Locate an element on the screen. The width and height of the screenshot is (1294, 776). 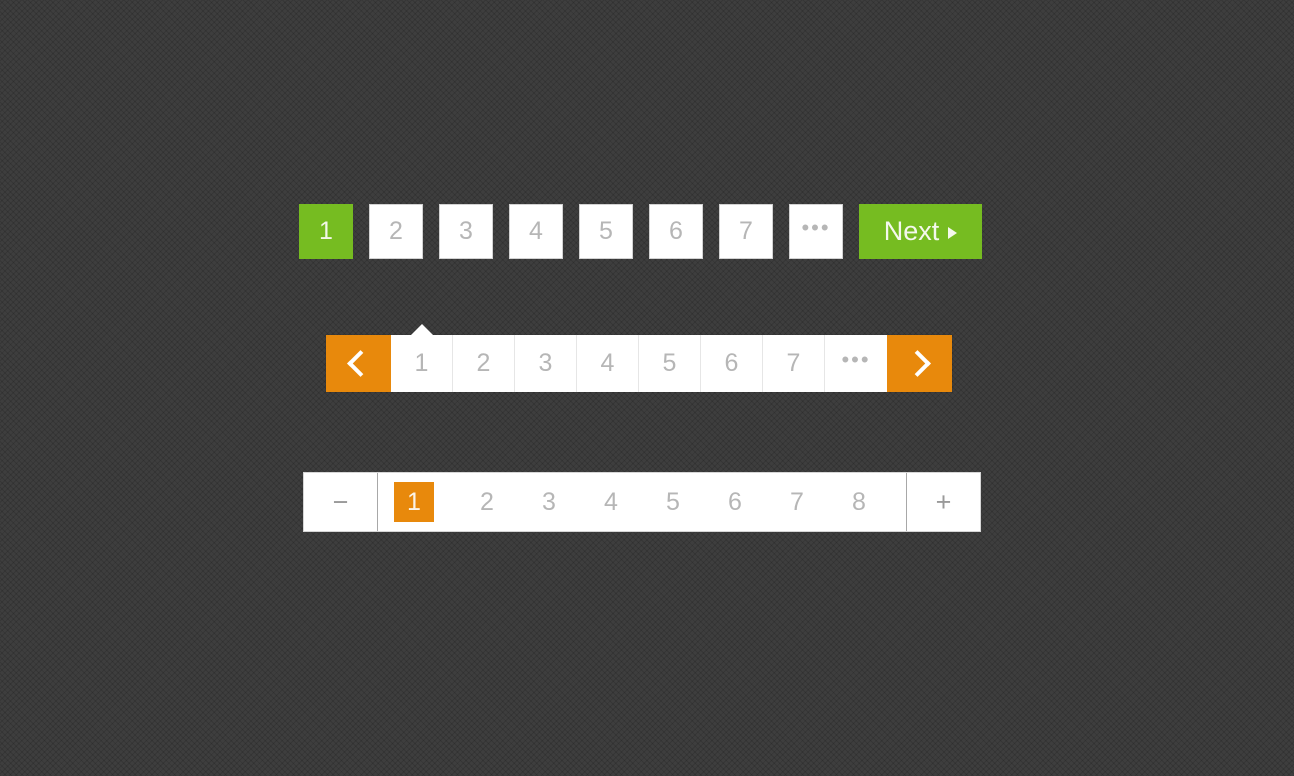
page-label: 1 is located at coordinates (421, 363).